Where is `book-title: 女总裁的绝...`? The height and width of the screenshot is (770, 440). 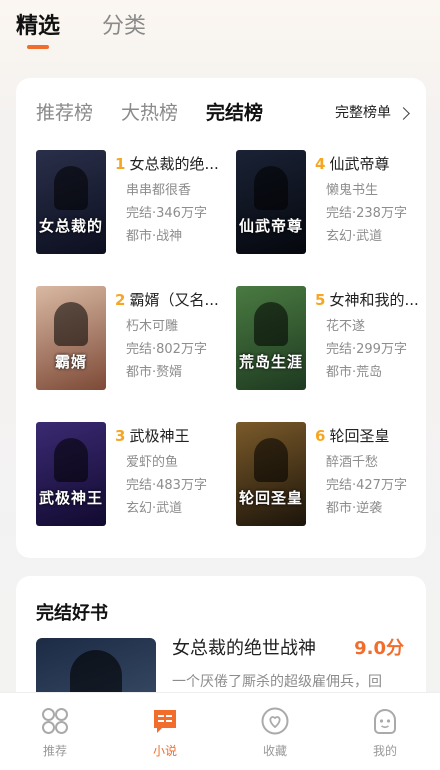
book-title: 女总裁的绝... is located at coordinates (174, 164).